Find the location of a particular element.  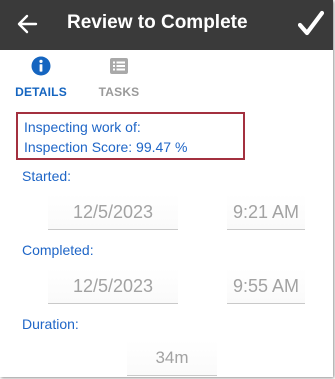

checkmark-icon is located at coordinates (311, 24).